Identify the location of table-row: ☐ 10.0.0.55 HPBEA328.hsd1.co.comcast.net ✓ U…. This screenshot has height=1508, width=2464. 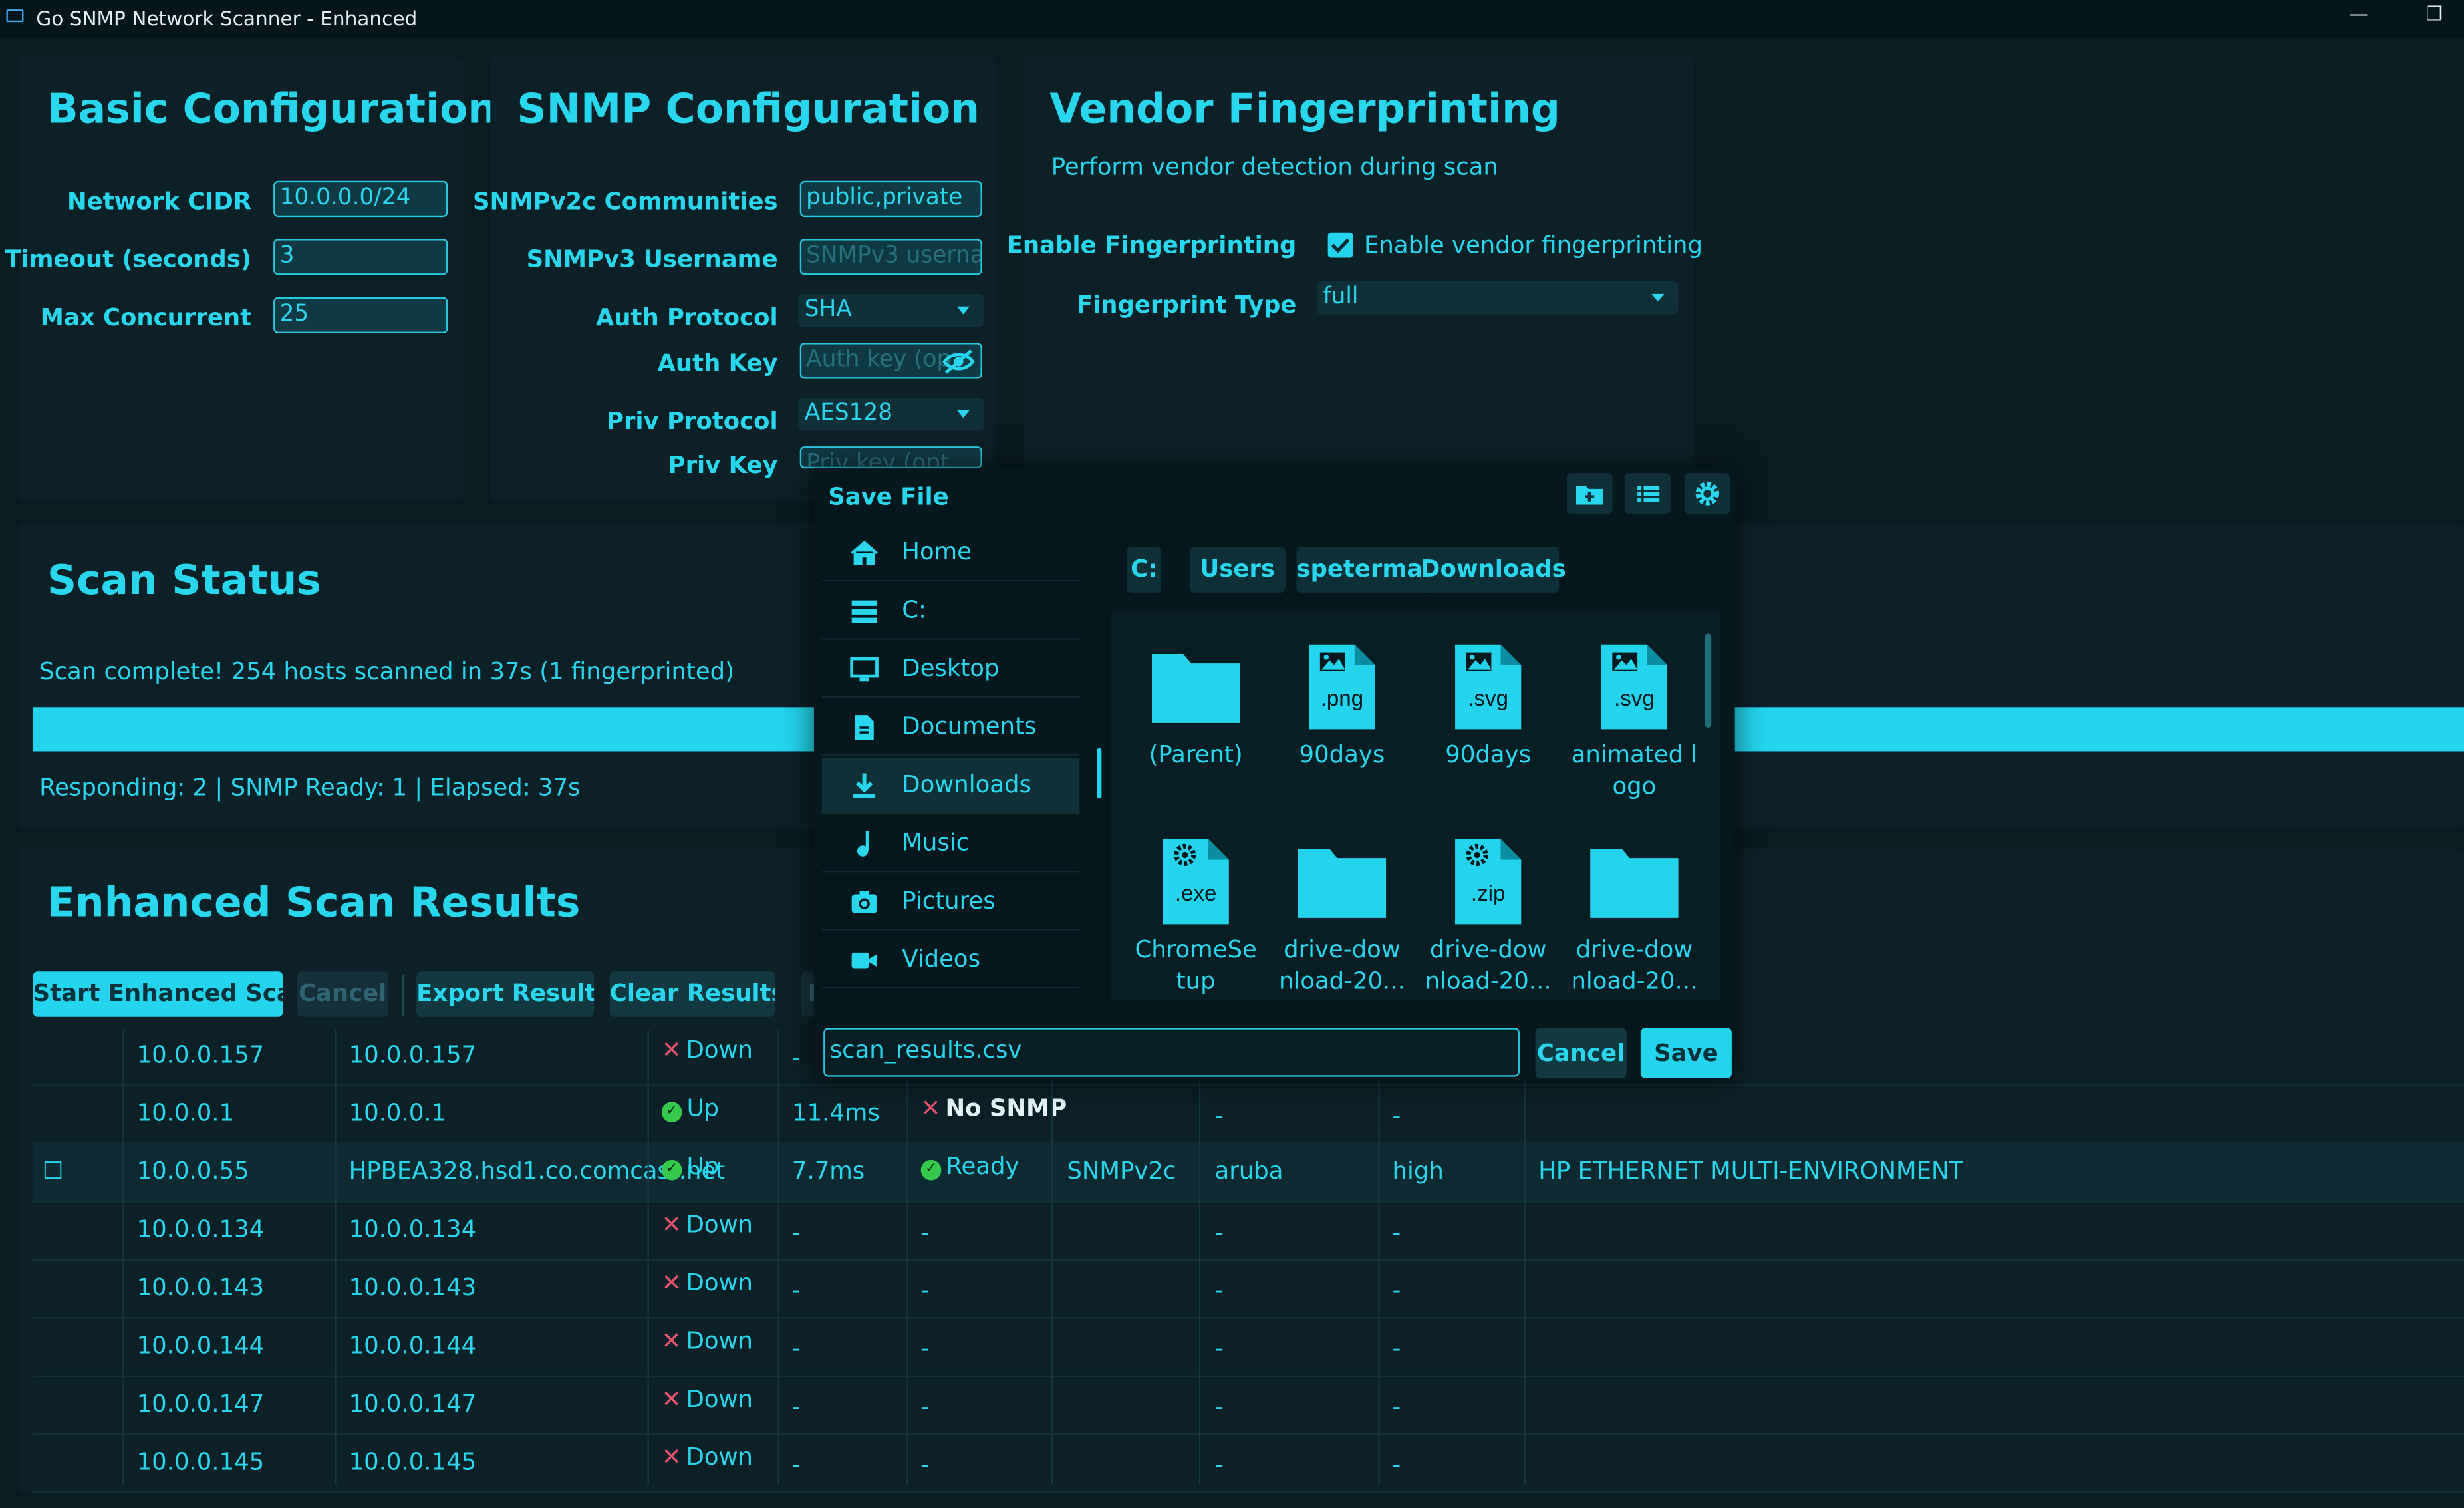
(1248, 1172).